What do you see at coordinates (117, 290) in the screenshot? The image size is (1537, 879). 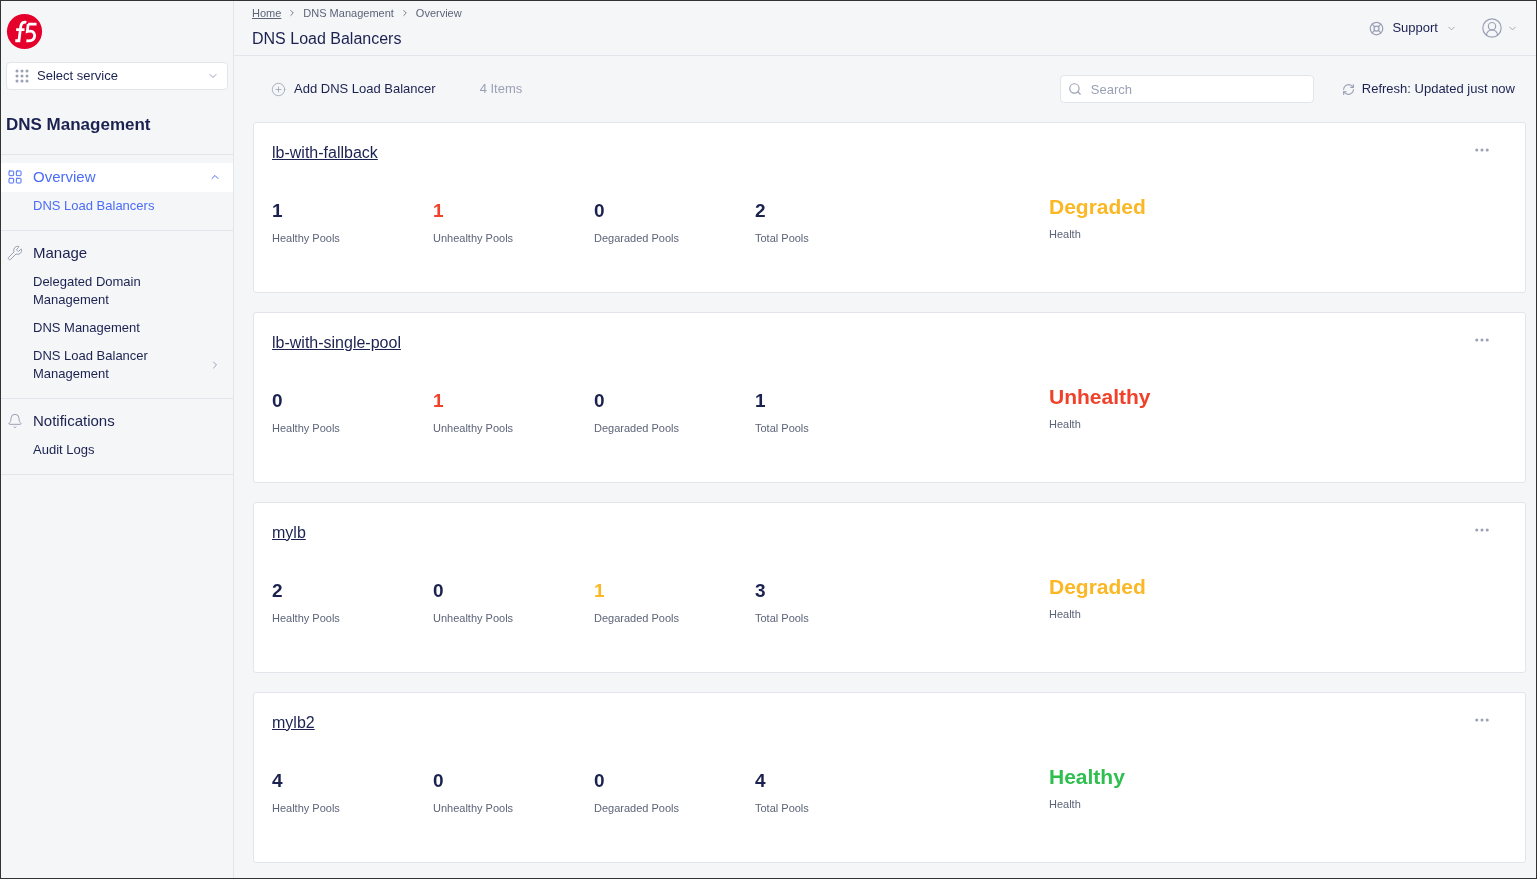 I see `sidebar-item: Delegated Domain Management` at bounding box center [117, 290].